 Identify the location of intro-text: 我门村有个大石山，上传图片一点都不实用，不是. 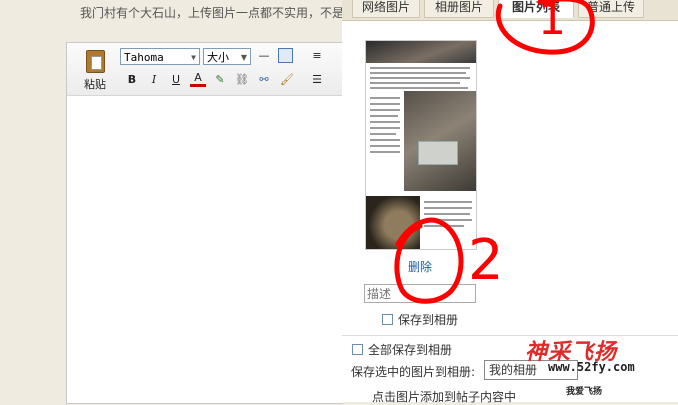
(211, 13).